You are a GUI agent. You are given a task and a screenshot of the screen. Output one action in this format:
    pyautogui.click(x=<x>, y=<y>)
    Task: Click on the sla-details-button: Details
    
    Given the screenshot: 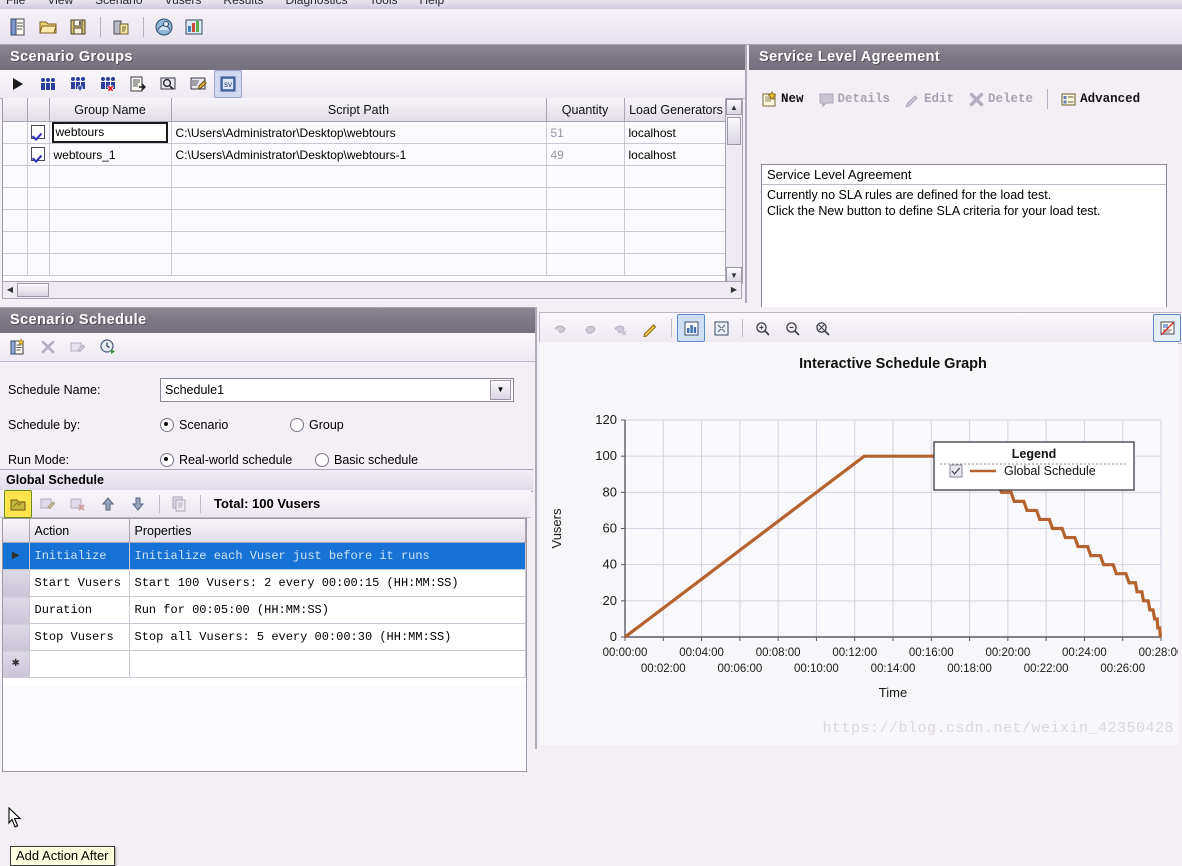 What is the action you would take?
    pyautogui.click(x=854, y=99)
    